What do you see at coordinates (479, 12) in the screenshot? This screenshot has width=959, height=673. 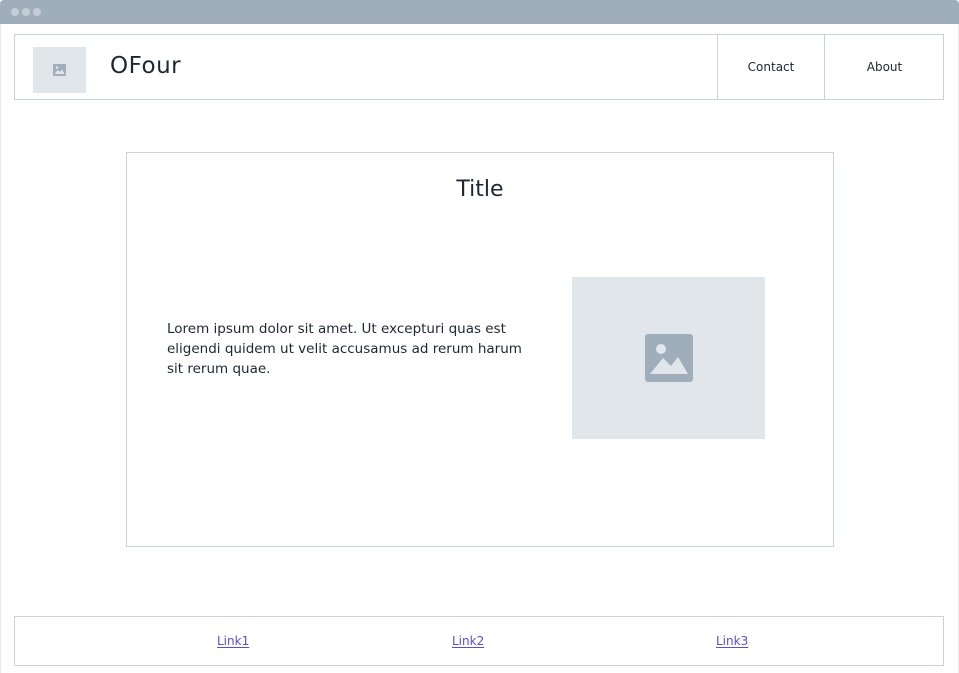 I see `window-titlebar` at bounding box center [479, 12].